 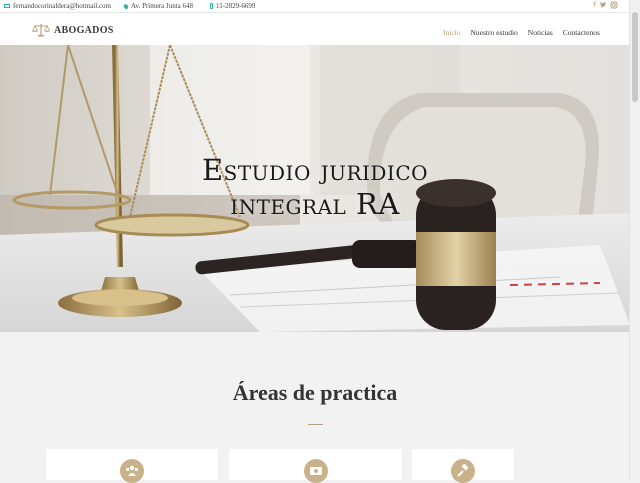 I want to click on email-text: fernandocorinaldera@hotmail.com, so click(x=62, y=6).